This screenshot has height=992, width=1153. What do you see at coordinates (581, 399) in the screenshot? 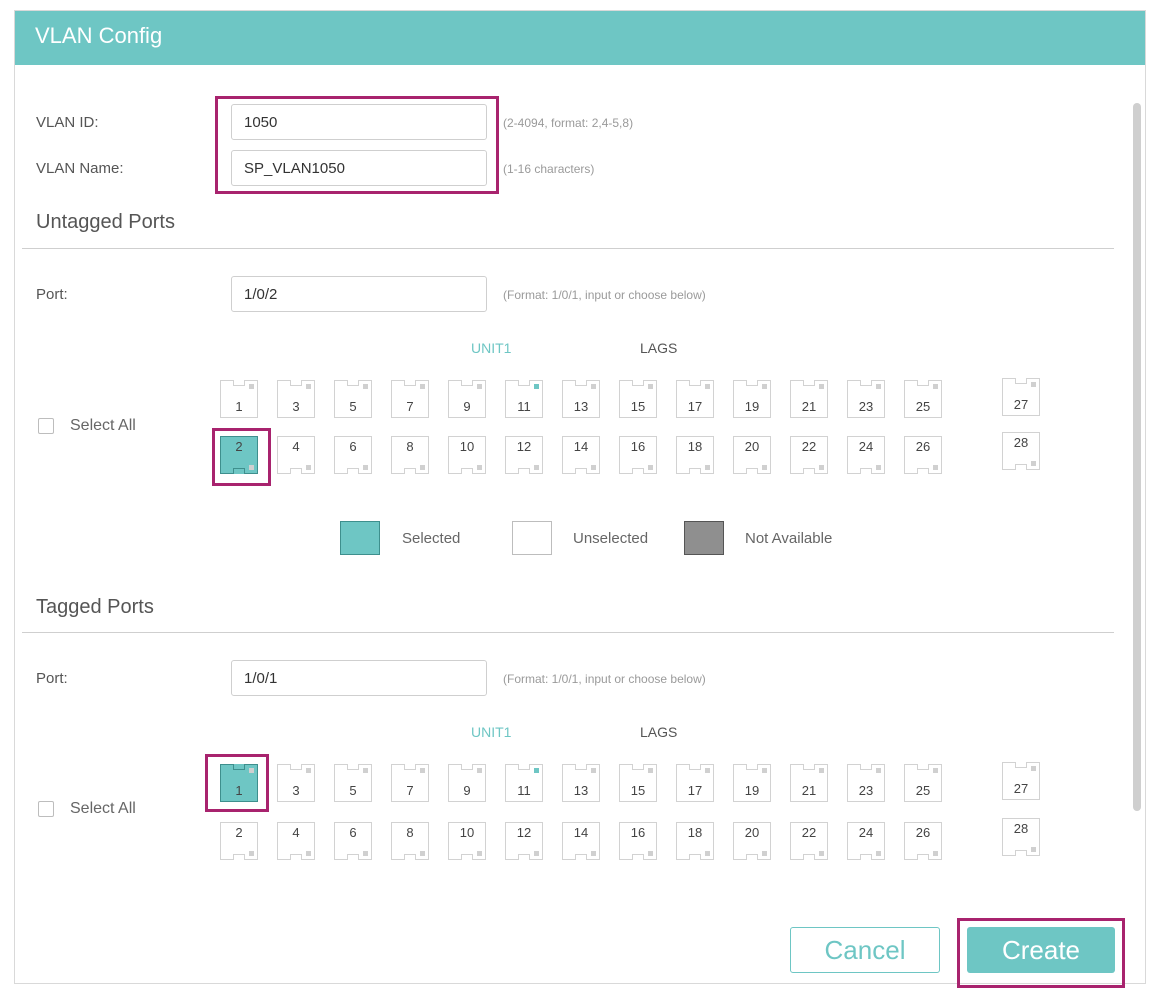
I see `untagged-port-13: 13` at bounding box center [581, 399].